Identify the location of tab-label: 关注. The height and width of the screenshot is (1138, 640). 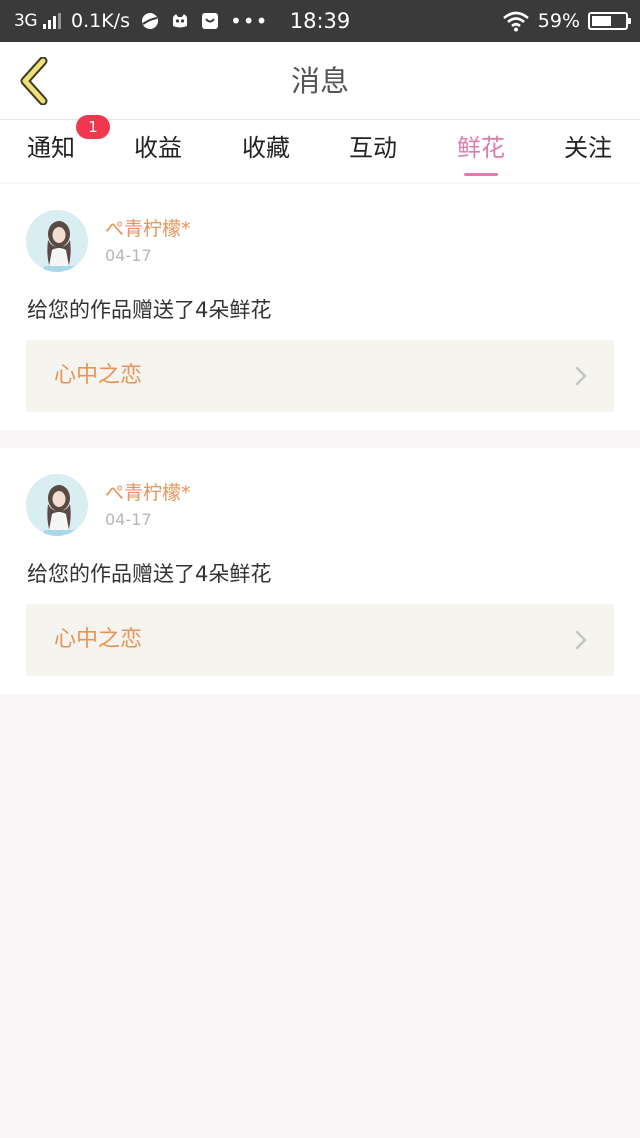
(588, 148).